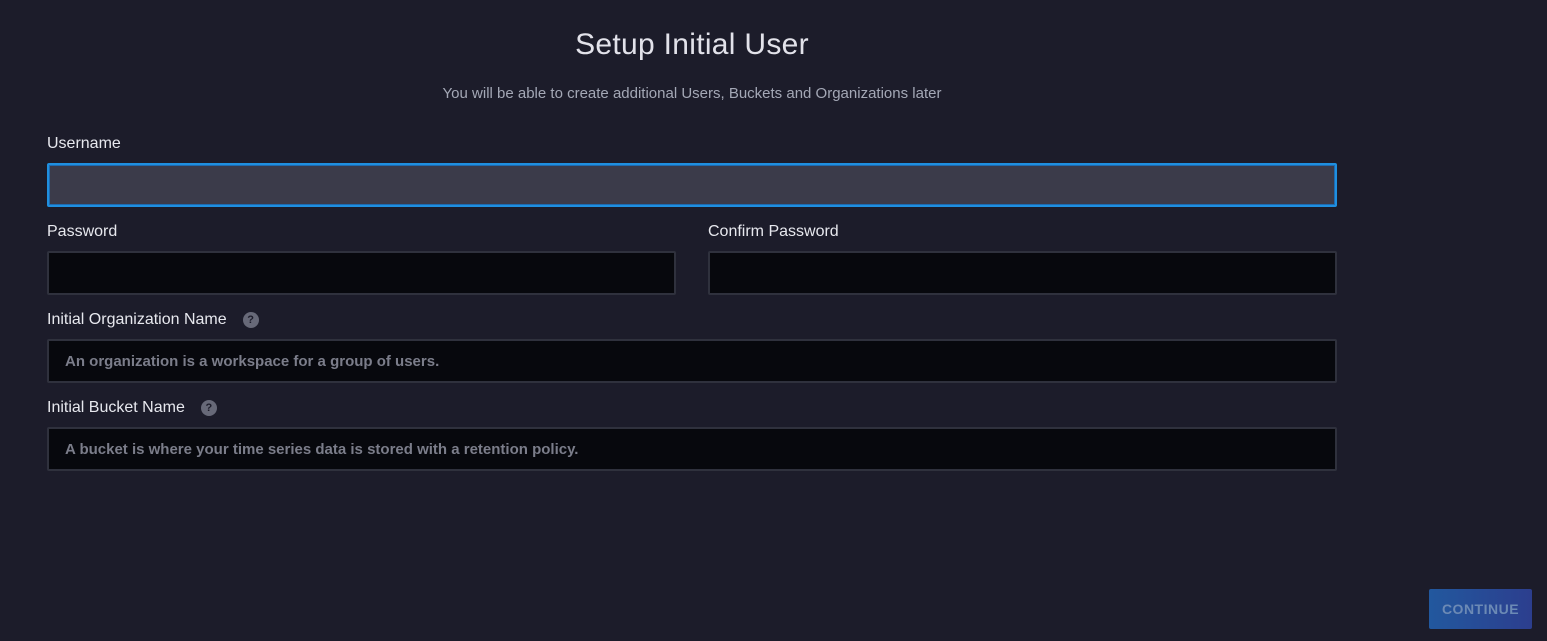 The image size is (1547, 641). I want to click on org-name-input, so click(692, 361).